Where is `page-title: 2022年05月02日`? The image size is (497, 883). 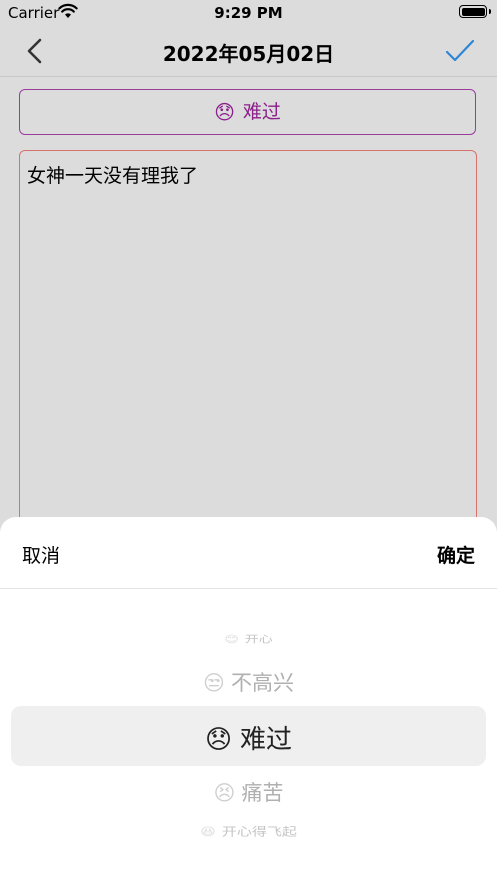
page-title: 2022年05月02日 is located at coordinates (248, 54).